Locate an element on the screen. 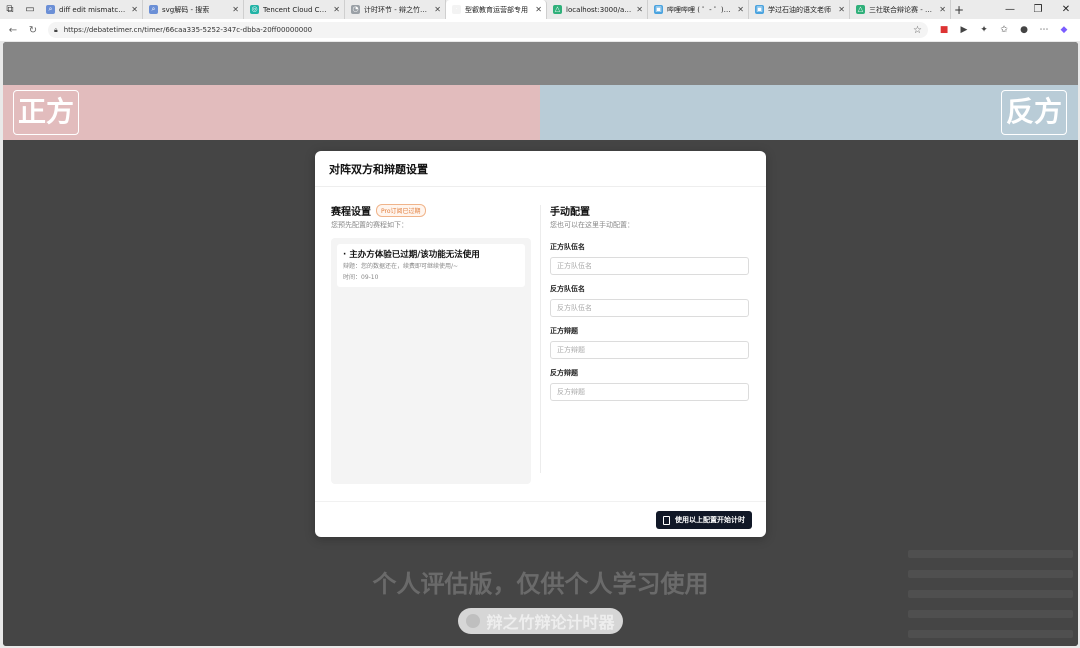 This screenshot has width=1080, height=648. profile-avatar-icon: ● is located at coordinates (1024, 30).